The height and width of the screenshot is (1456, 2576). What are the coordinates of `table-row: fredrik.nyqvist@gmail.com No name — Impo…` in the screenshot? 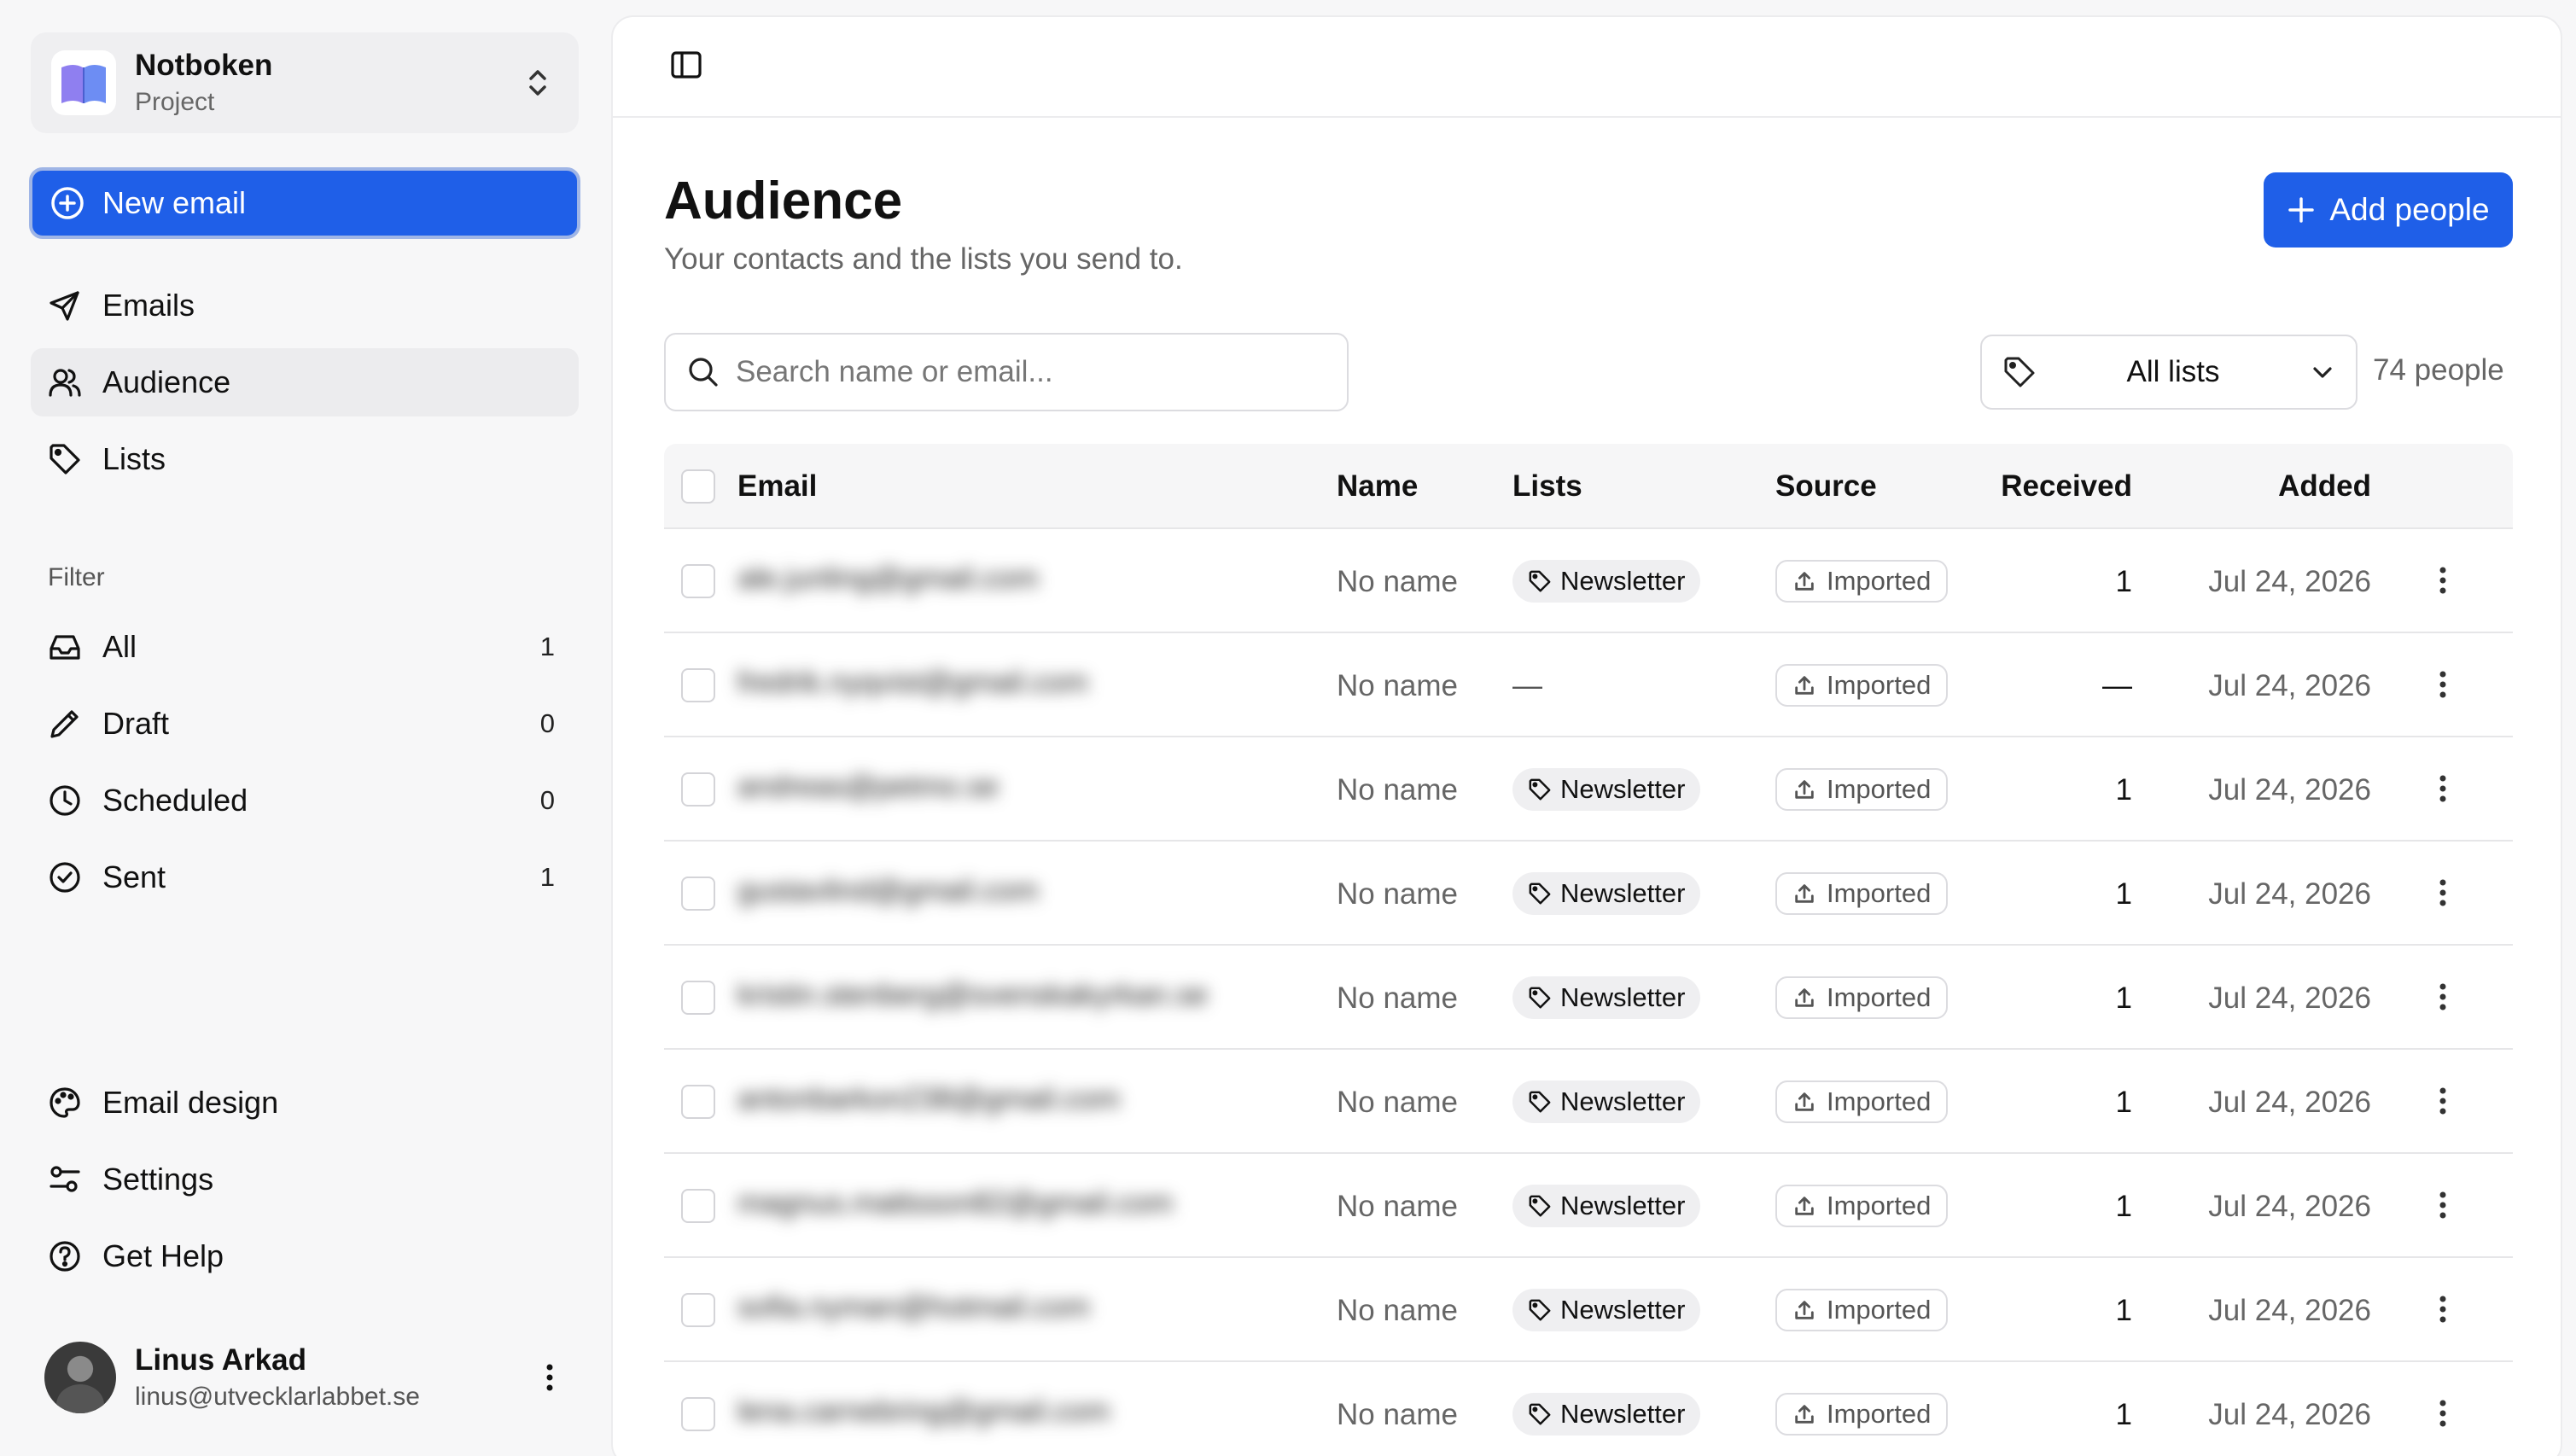 It's located at (1588, 685).